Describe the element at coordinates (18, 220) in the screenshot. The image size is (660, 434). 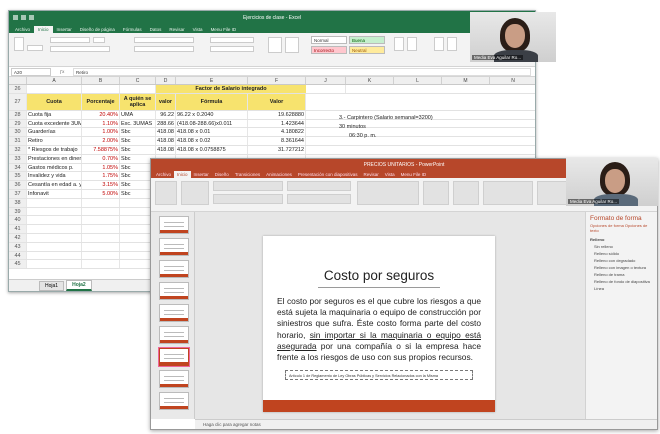
I see `row-number: 40` at that location.